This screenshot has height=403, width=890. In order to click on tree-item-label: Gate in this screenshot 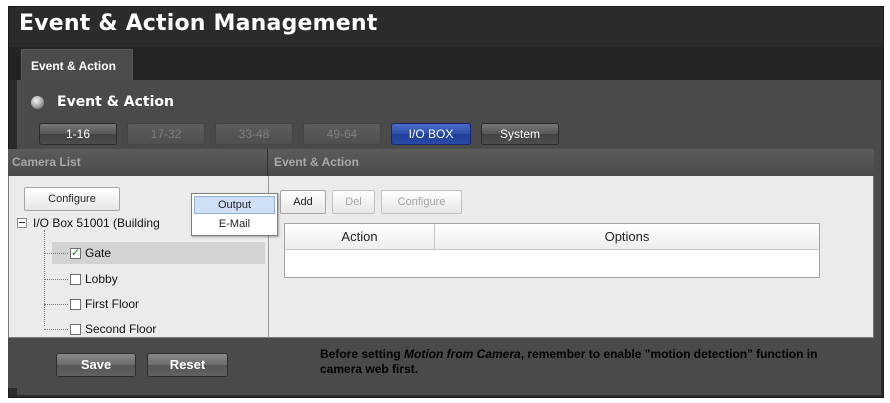, I will do `click(98, 253)`.